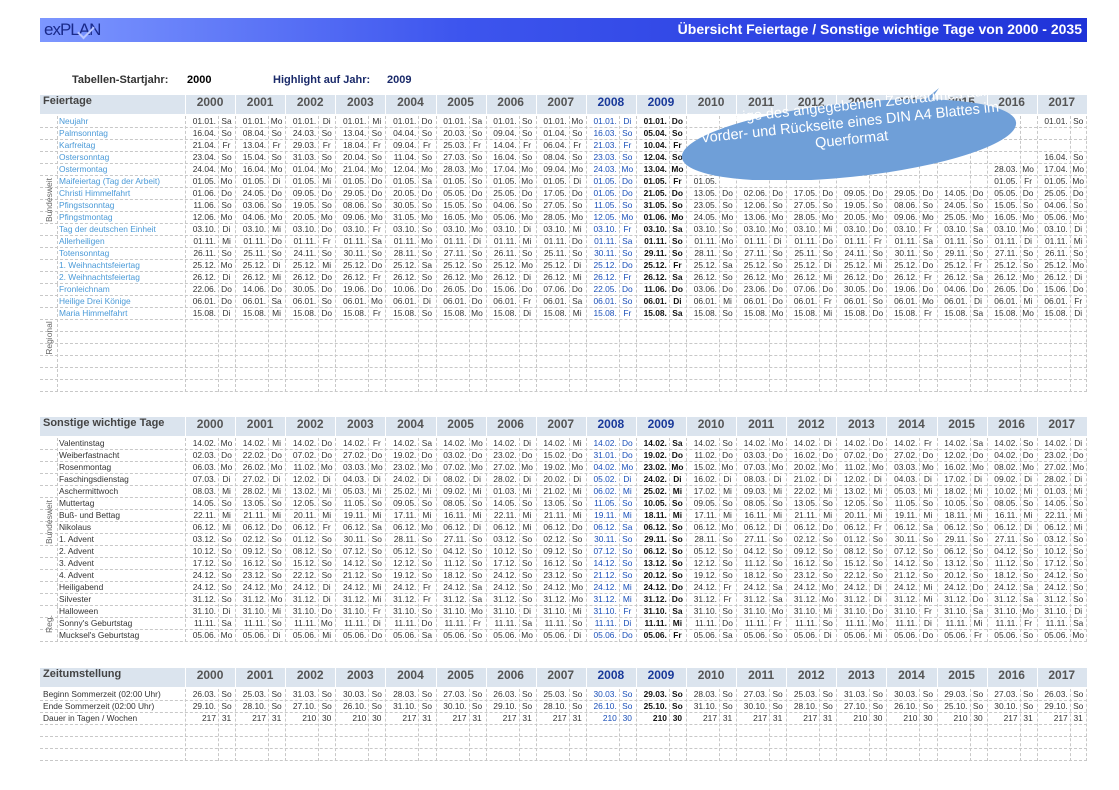 The image size is (1119, 790). Describe the element at coordinates (577, 527) in the screenshot. I see `weekday-cell: Do` at that location.